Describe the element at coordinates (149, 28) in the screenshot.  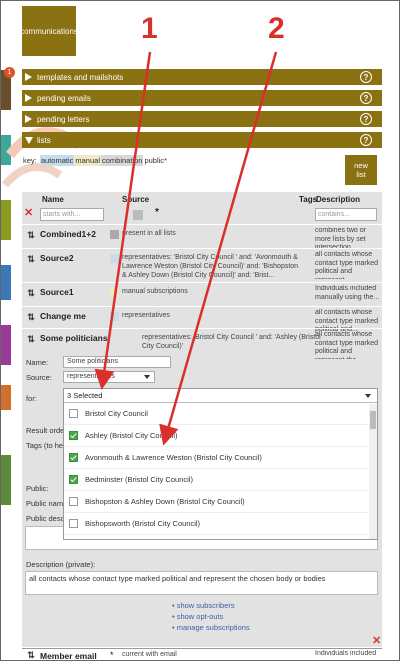
I see `annotation-label-1: 1` at that location.